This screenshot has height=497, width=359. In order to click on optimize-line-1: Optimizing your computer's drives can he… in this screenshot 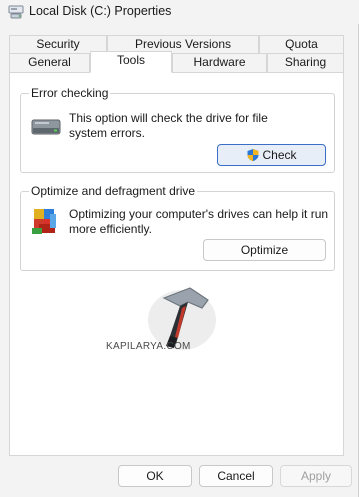, I will do `click(199, 214)`.